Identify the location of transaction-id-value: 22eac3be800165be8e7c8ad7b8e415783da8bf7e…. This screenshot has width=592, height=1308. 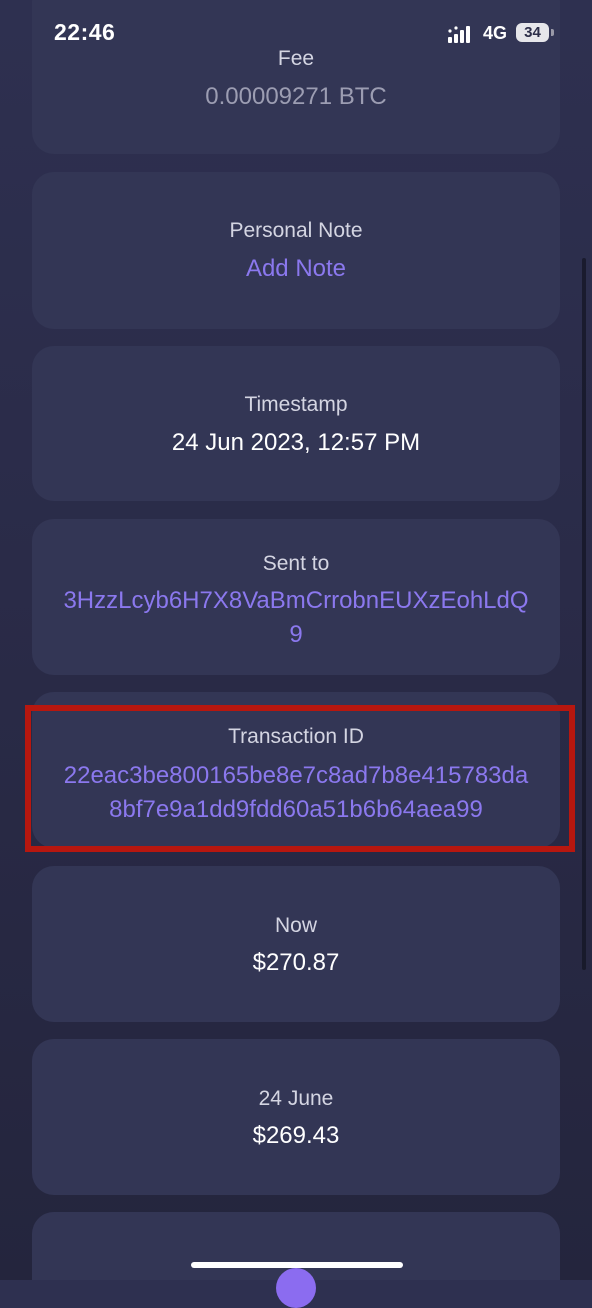
(296, 793).